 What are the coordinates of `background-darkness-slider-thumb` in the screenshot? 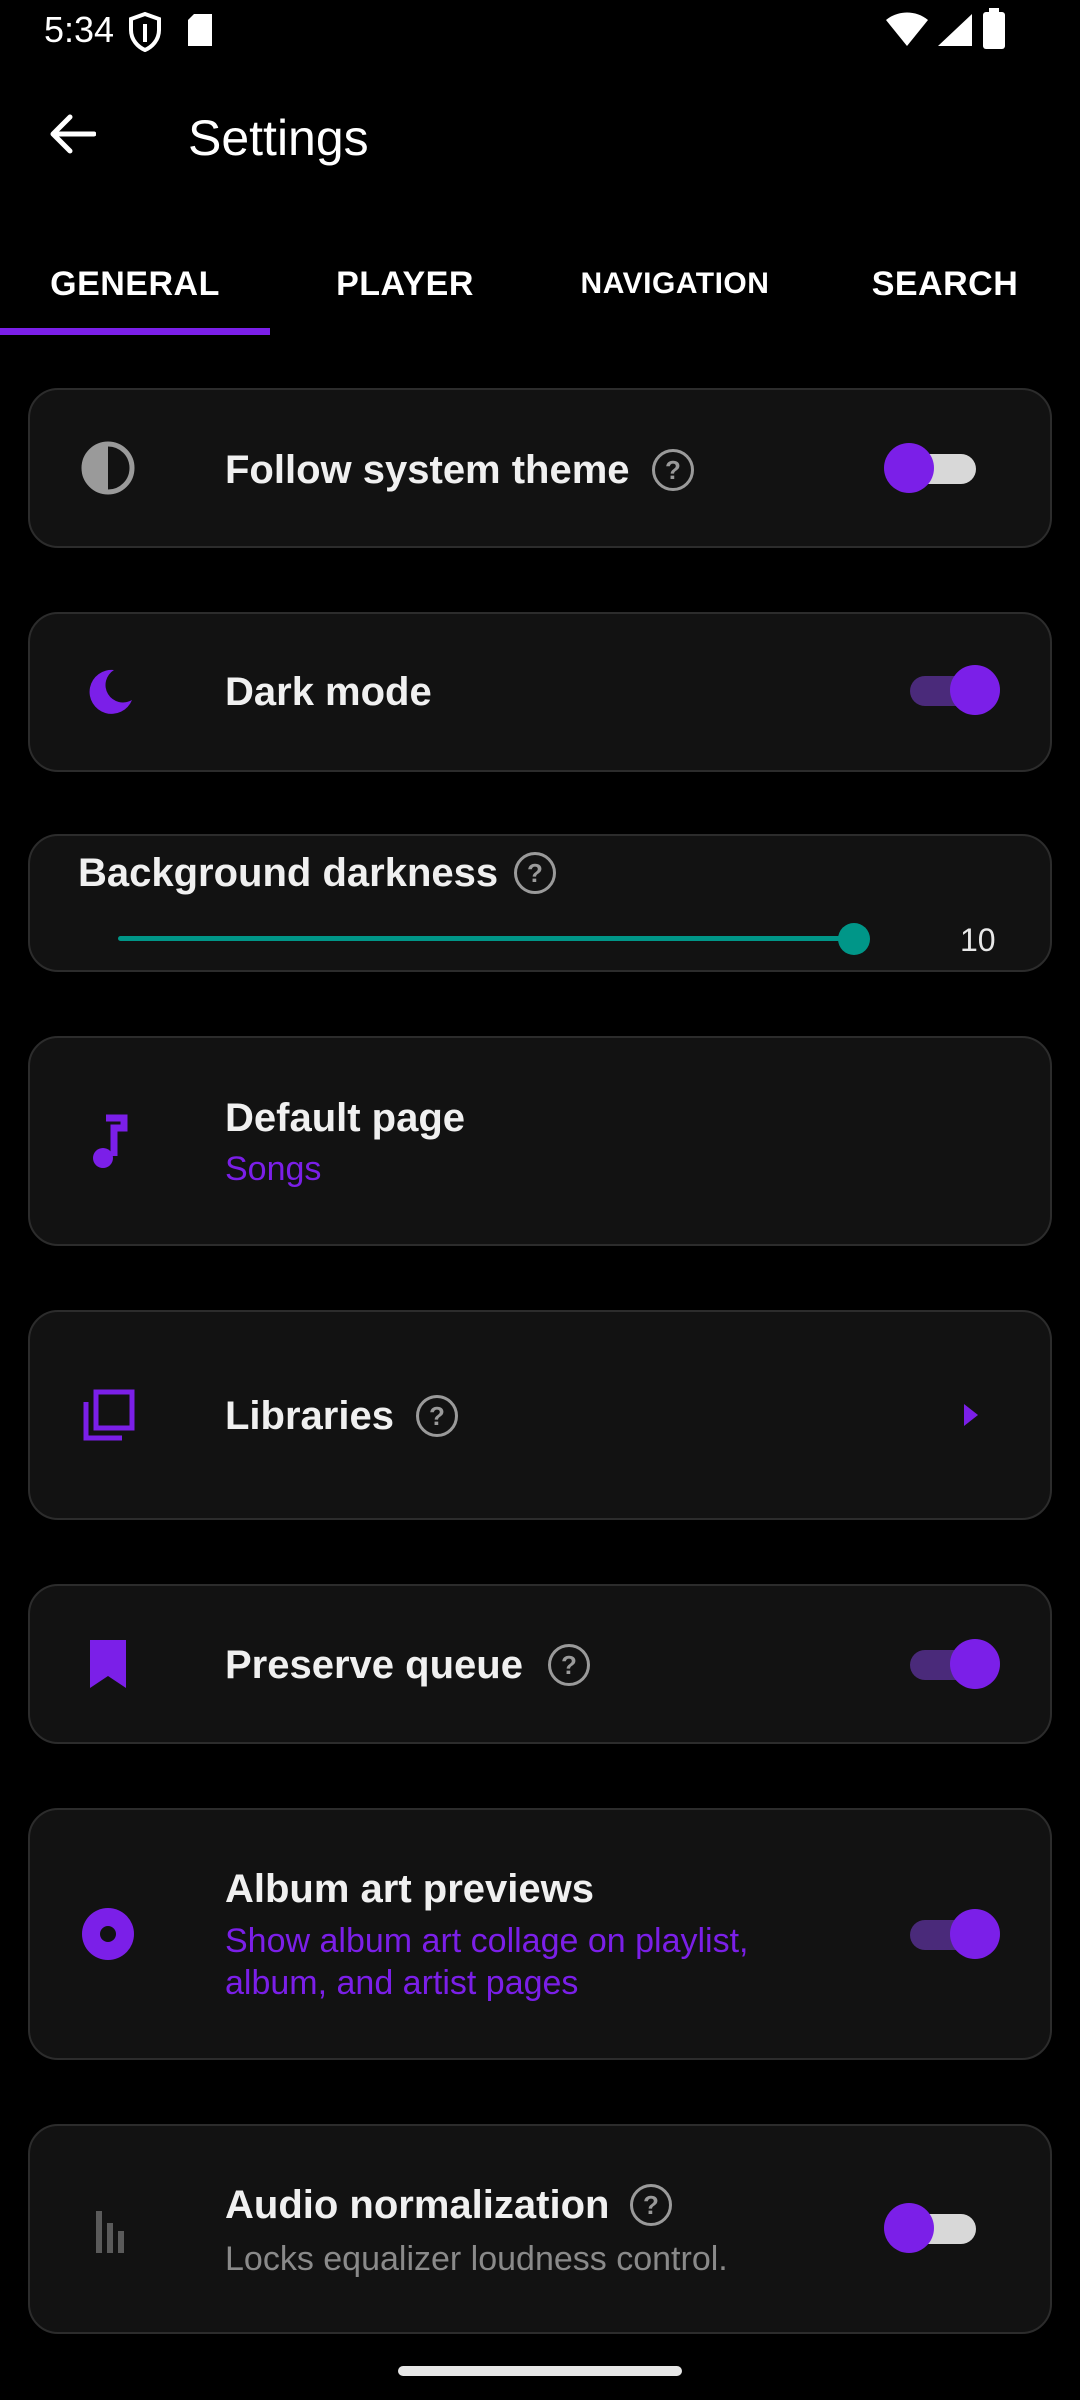 It's located at (854, 939).